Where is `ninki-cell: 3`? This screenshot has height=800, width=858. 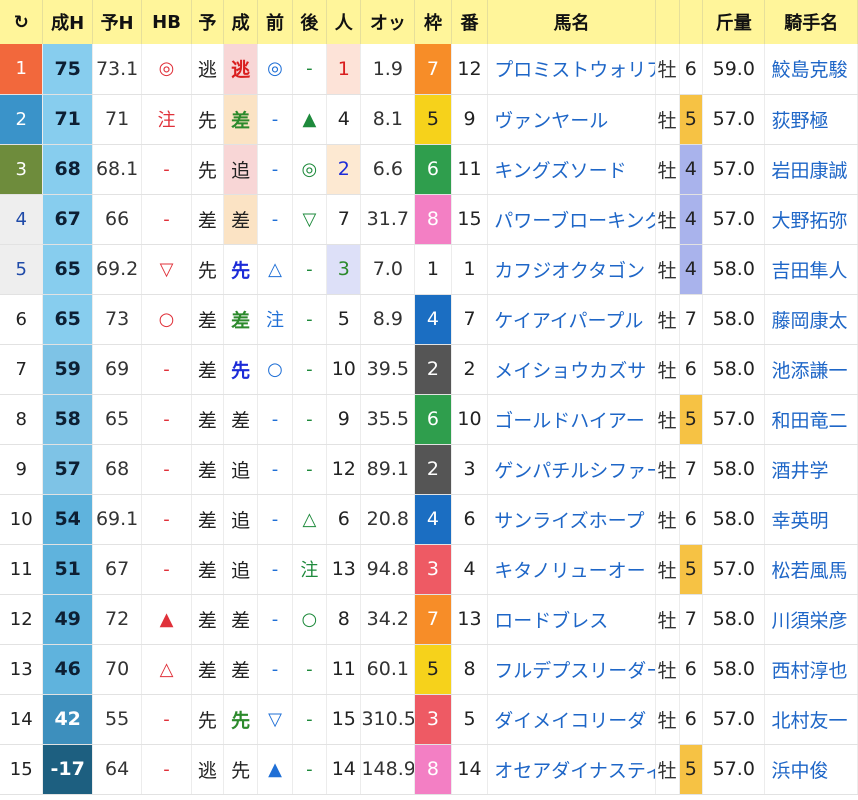 ninki-cell: 3 is located at coordinates (344, 269).